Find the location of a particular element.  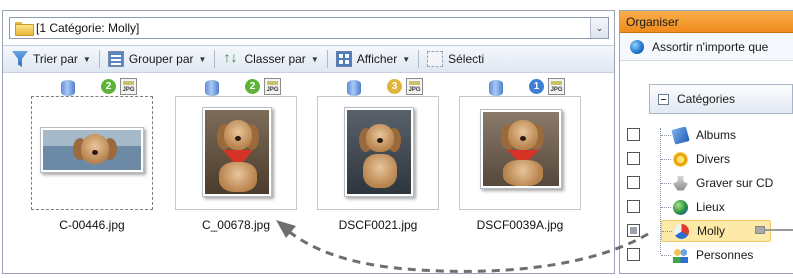

filter-icon is located at coordinates (20, 59).